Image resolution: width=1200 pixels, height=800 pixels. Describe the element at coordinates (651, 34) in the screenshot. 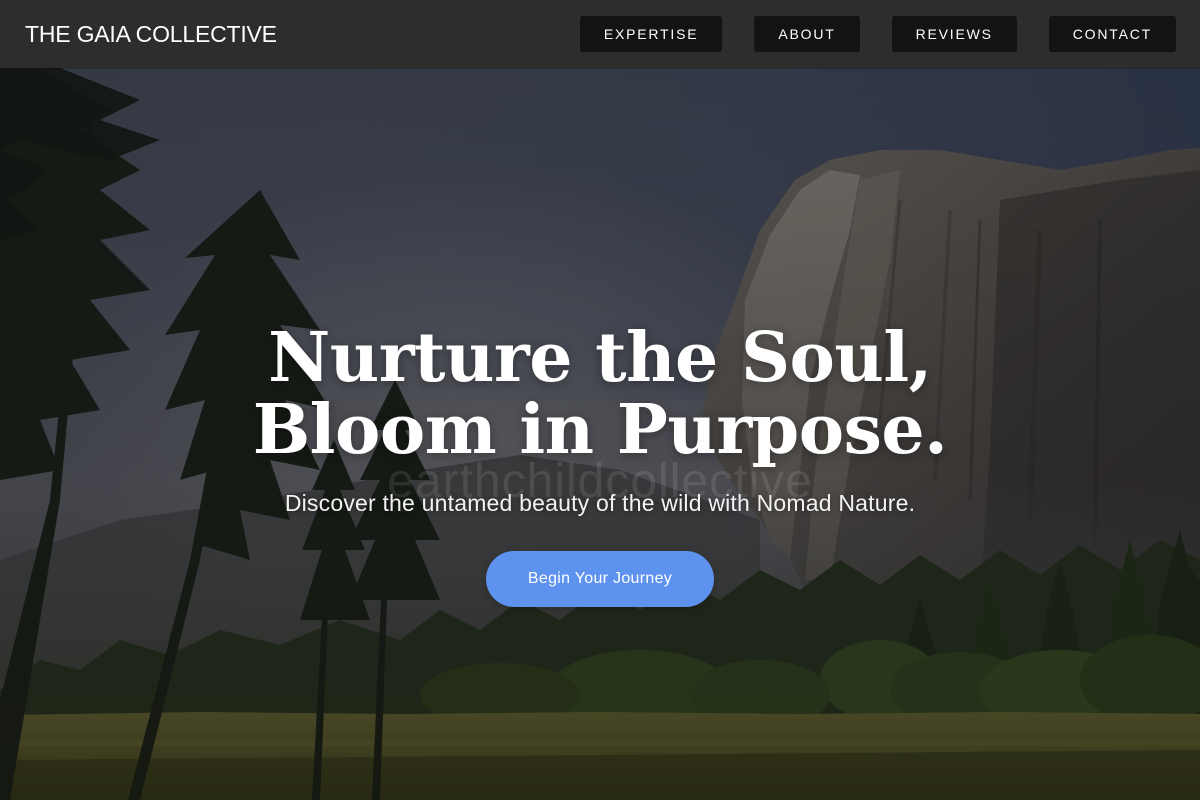

I see `nav-button-expertise: EXPERTISE` at that location.